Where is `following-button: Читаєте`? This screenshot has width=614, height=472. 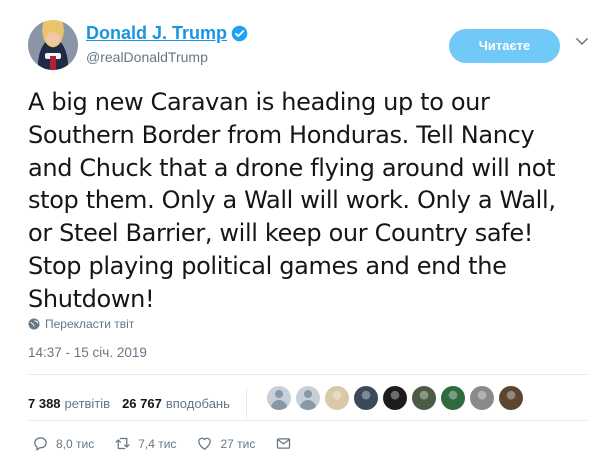
following-button: Читаєте is located at coordinates (504, 46).